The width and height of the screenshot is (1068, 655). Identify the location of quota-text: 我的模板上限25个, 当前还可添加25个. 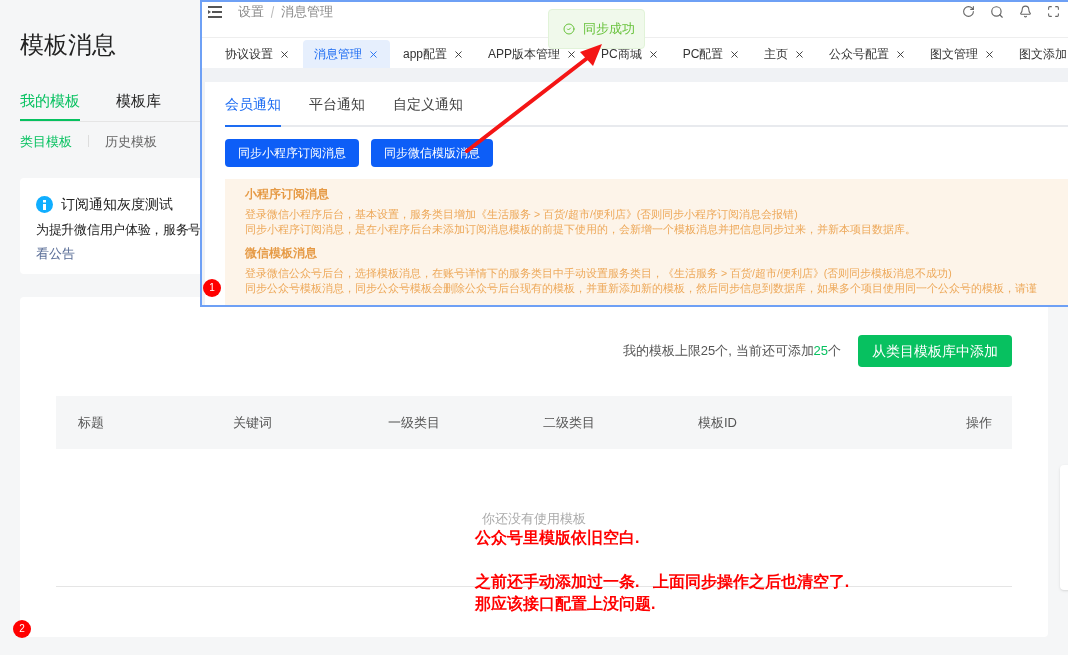
(731, 351).